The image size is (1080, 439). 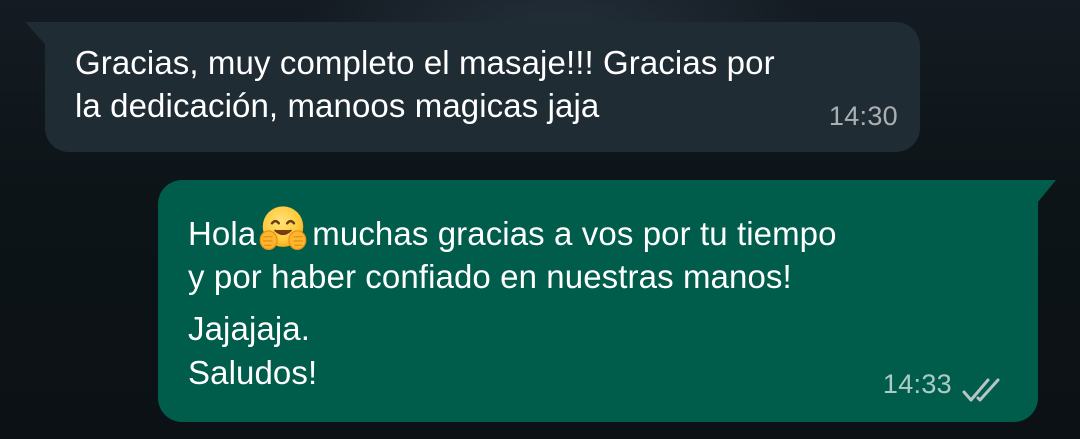 What do you see at coordinates (863, 116) in the screenshot?
I see `message-timestamp: 14:30` at bounding box center [863, 116].